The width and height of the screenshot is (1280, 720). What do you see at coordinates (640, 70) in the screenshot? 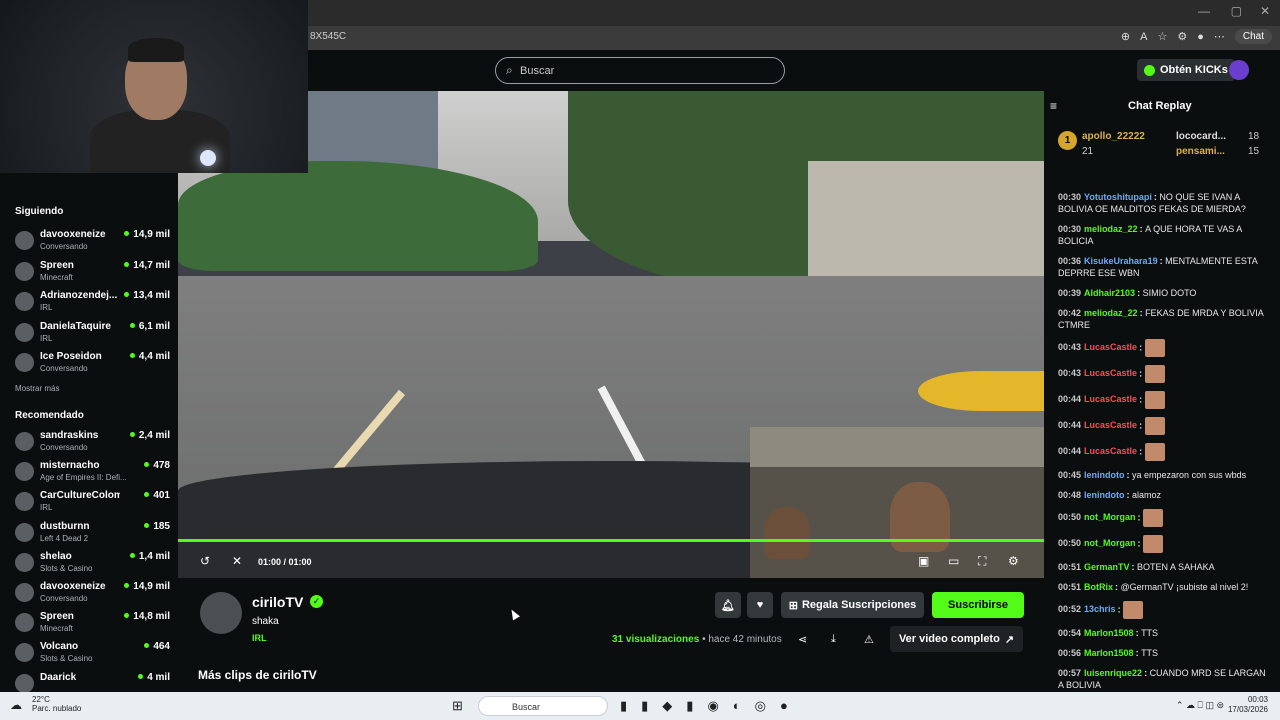
I see `search-input: ⌕ Buscar` at bounding box center [640, 70].